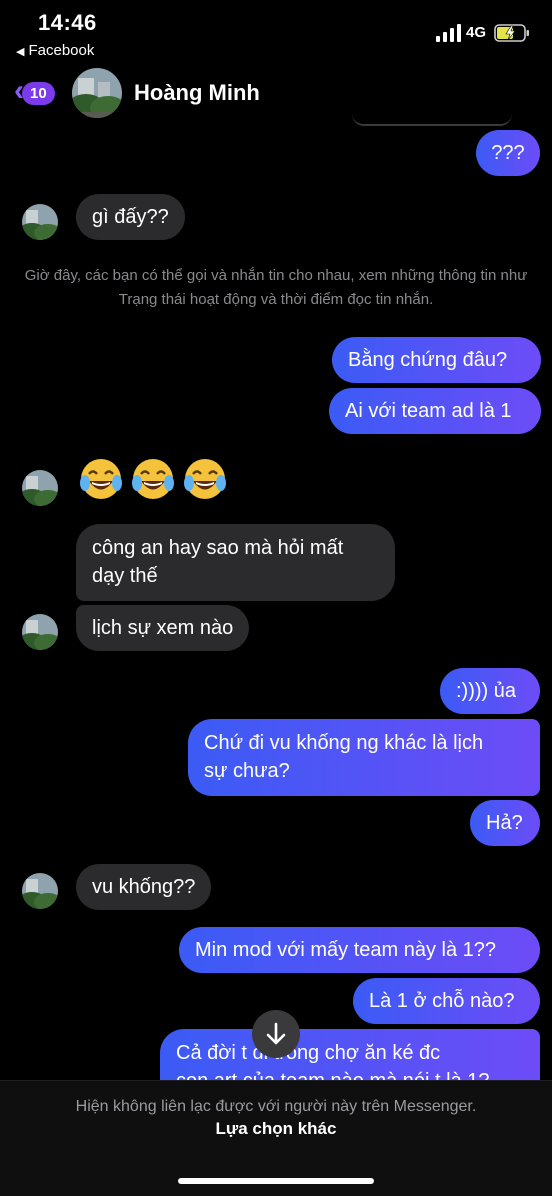  What do you see at coordinates (20, 52) in the screenshot?
I see `back-triangle-icon: ◀` at bounding box center [20, 52].